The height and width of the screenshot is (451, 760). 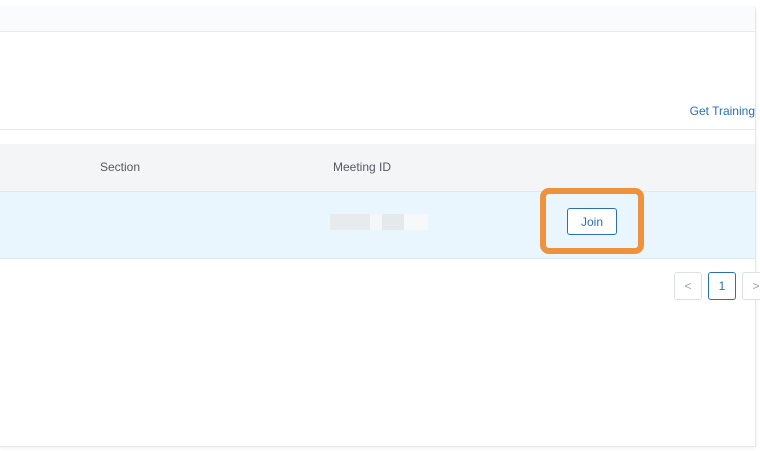 I want to click on chevron-left-icon: <, so click(x=688, y=286).